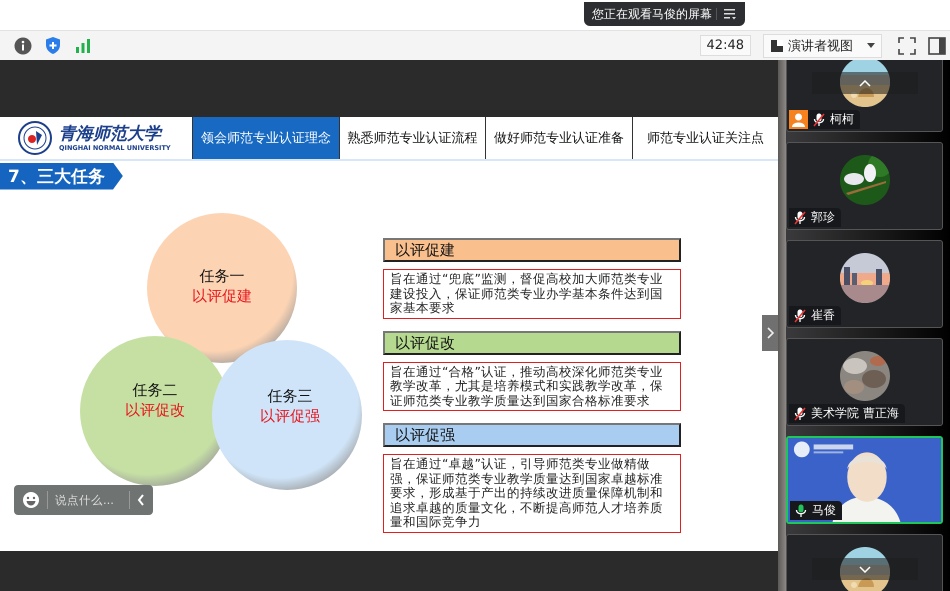 The image size is (950, 591). I want to click on layout-icon, so click(777, 45).